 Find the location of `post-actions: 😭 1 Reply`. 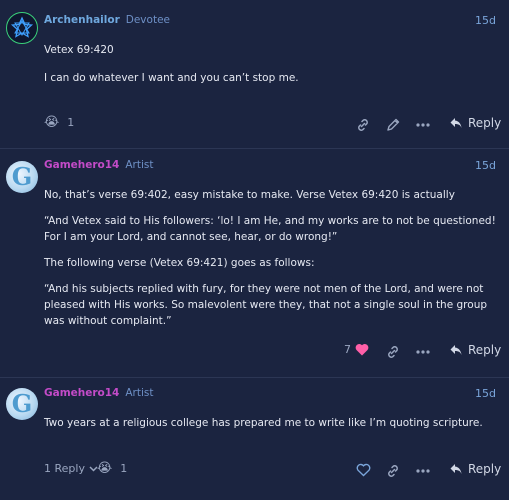

post-actions: 😭 1 Reply is located at coordinates (254, 125).